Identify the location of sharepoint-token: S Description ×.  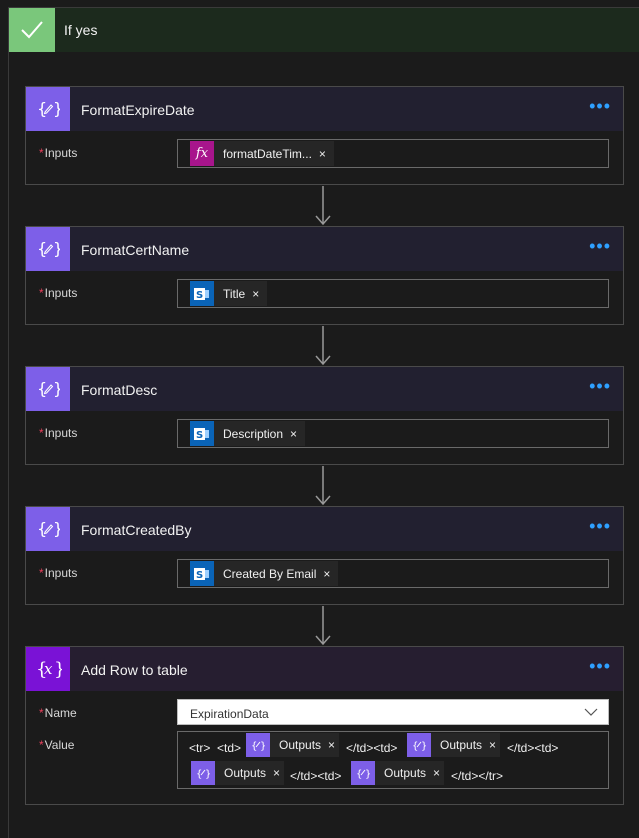
(248, 433).